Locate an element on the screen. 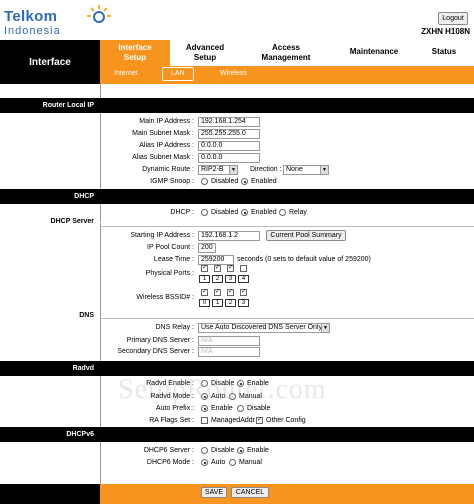  radvd-disable-text: Disable is located at coordinates (223, 383).